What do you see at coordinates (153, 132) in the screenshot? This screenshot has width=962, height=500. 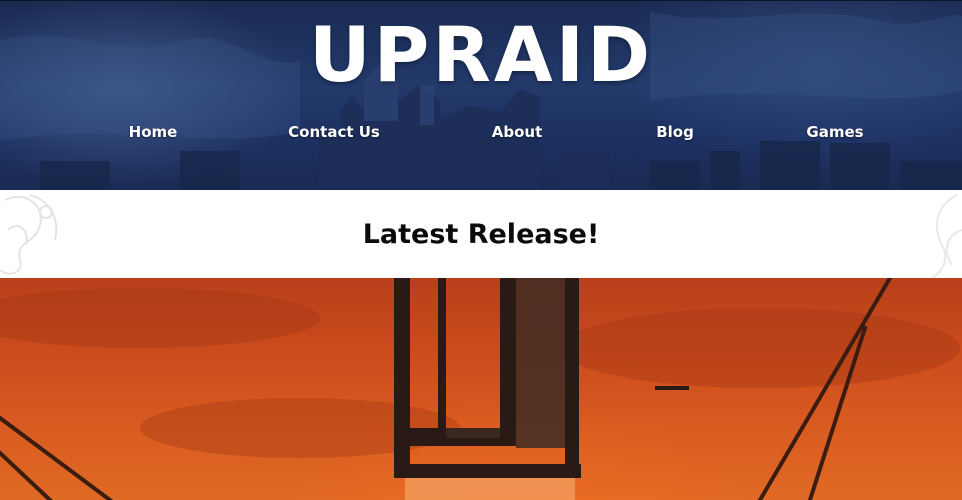 I see `nav-home-link: Home` at bounding box center [153, 132].